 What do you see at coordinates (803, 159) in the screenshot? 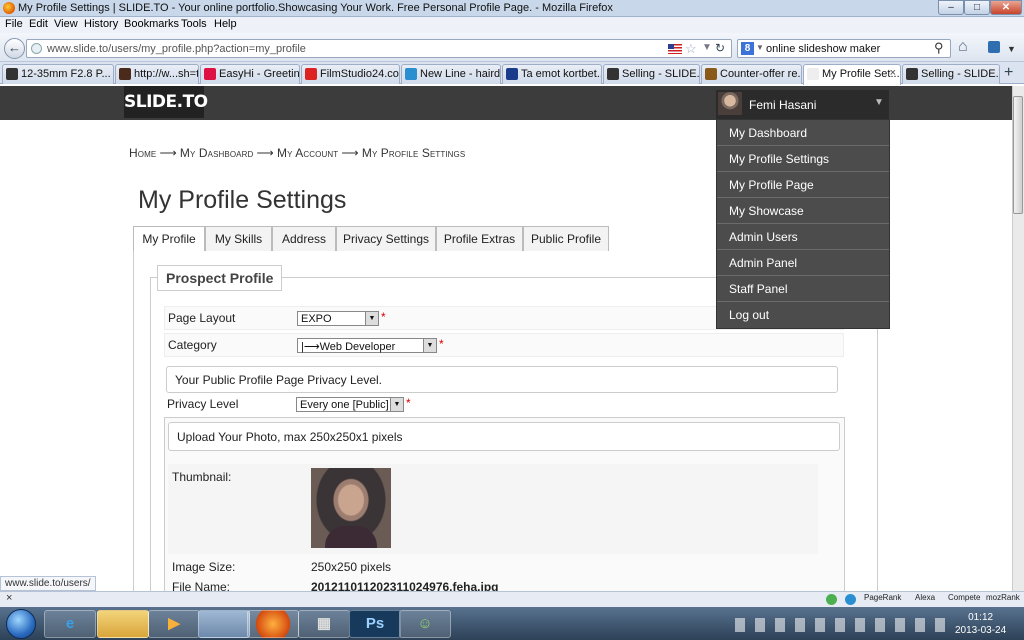
I see `menu-item-my-profile-settings: My Profile Settings` at bounding box center [803, 159].